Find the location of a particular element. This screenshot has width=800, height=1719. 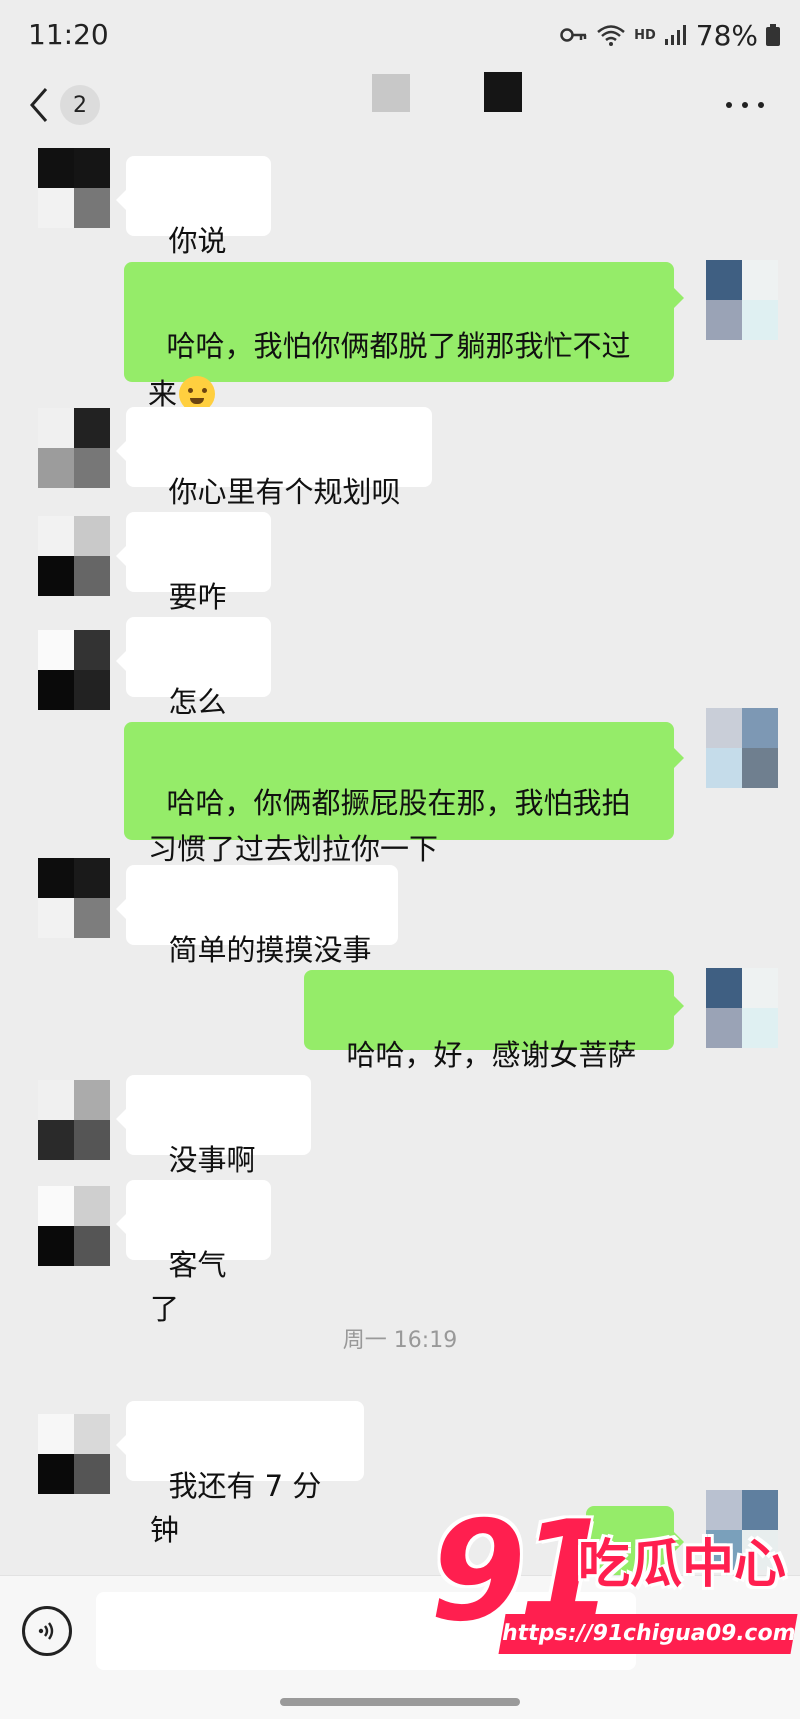

wifi-icon is located at coordinates (611, 35).